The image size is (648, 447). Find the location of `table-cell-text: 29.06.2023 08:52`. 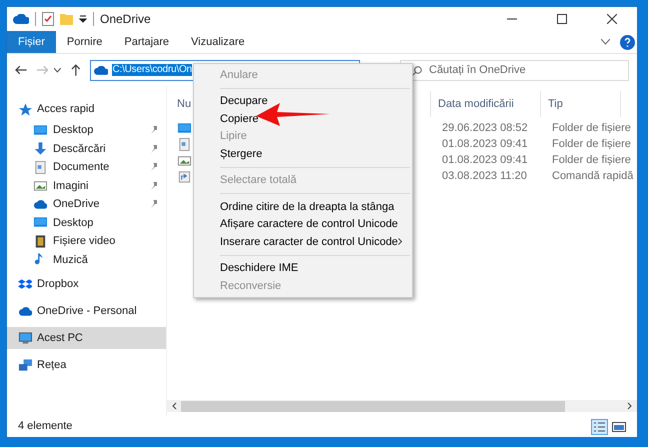

table-cell-text: 29.06.2023 08:52 is located at coordinates (485, 128).